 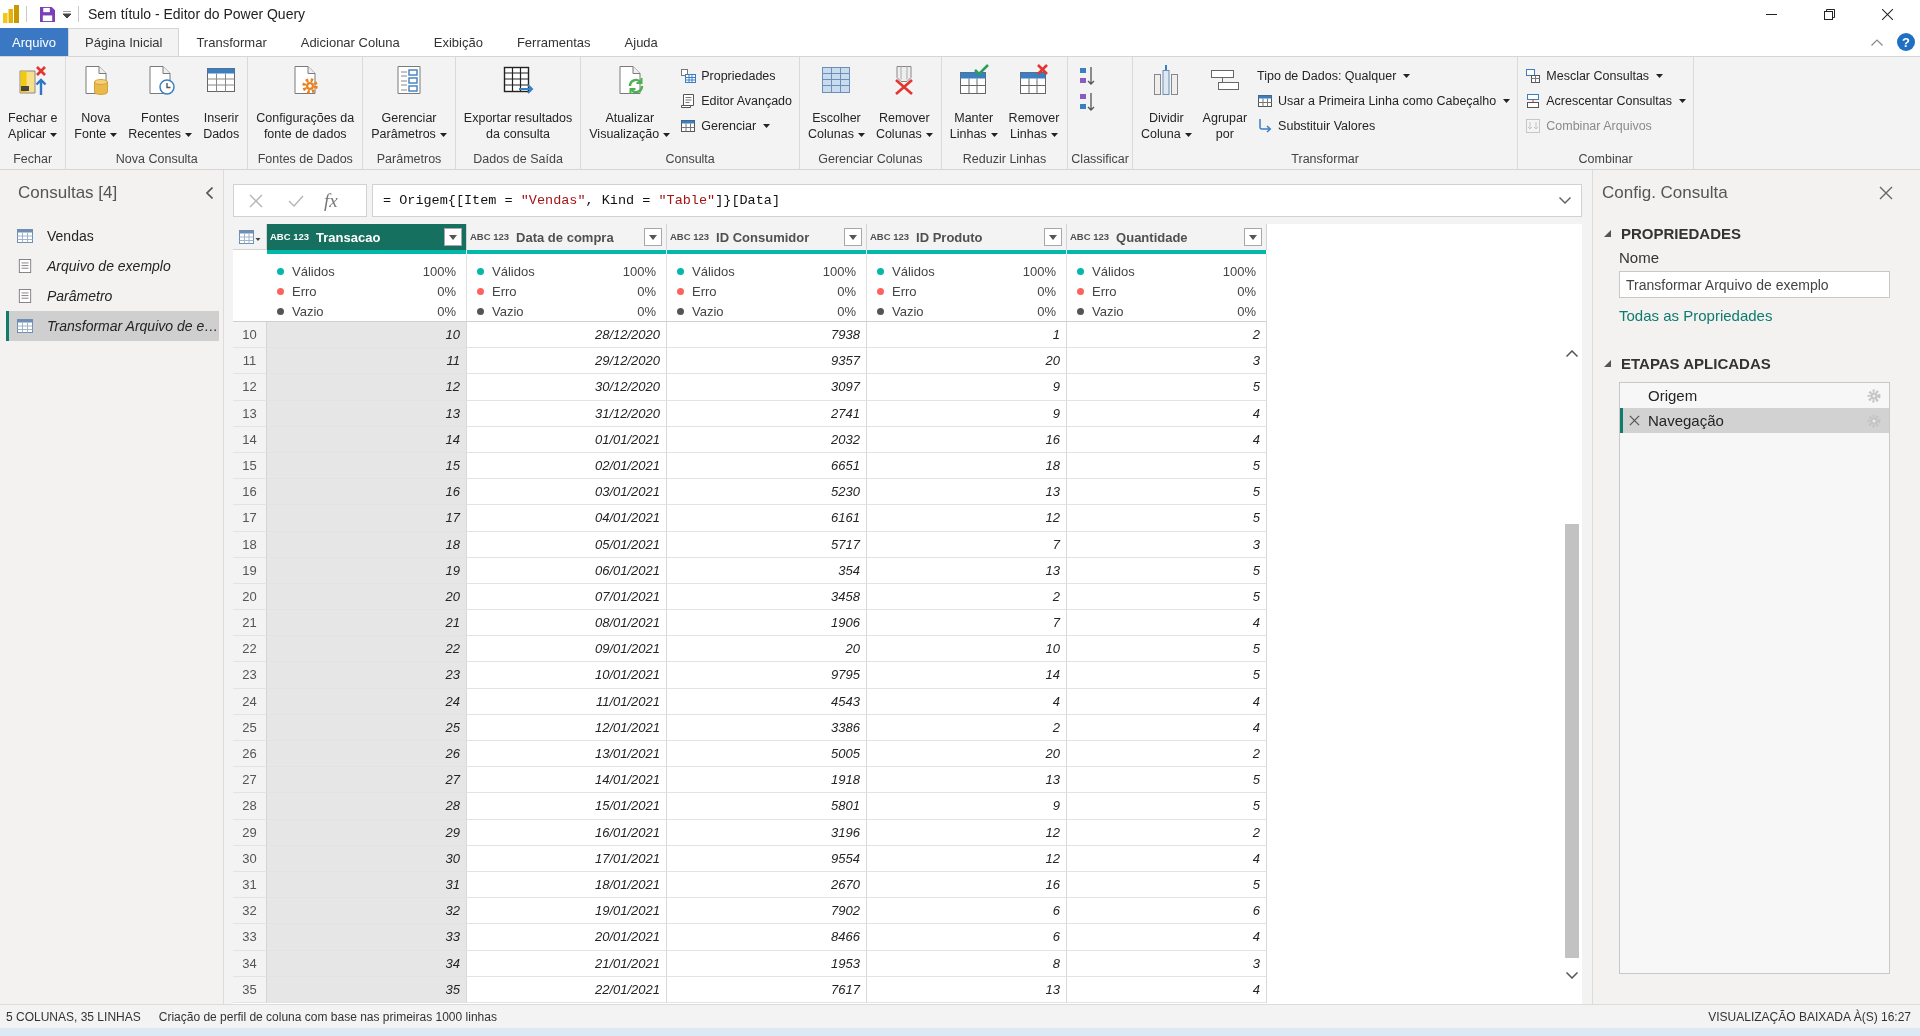 I want to click on ribbon-button: Gerenciar Parâmetros, so click(x=409, y=103).